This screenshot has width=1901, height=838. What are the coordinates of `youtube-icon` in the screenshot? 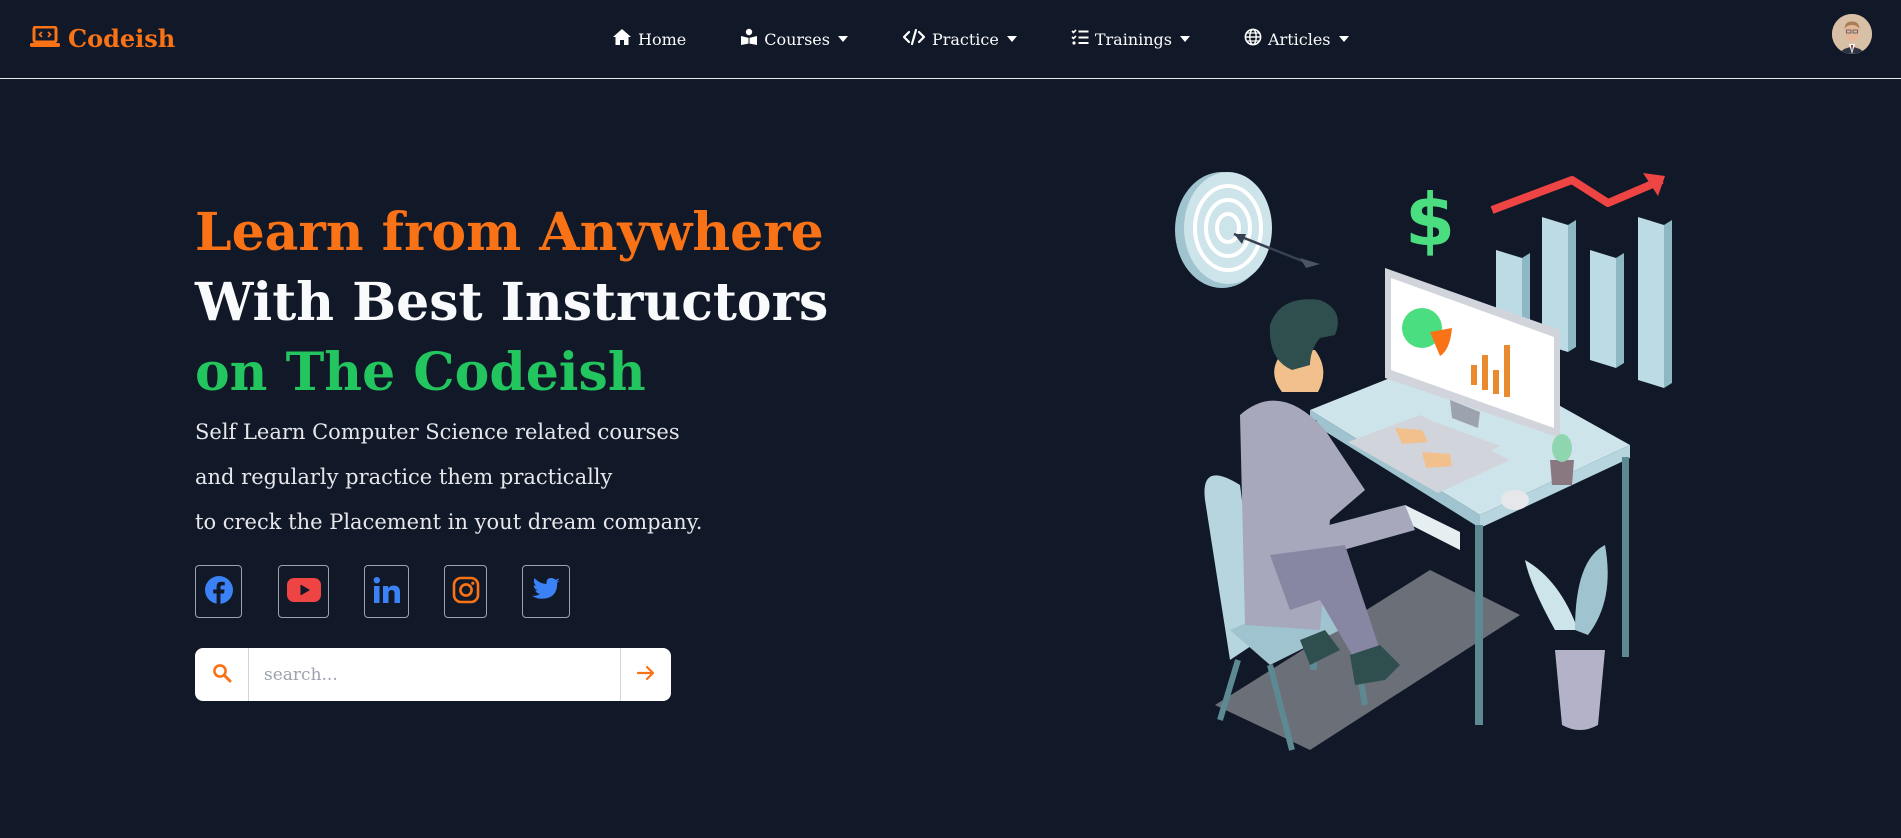 It's located at (303, 591).